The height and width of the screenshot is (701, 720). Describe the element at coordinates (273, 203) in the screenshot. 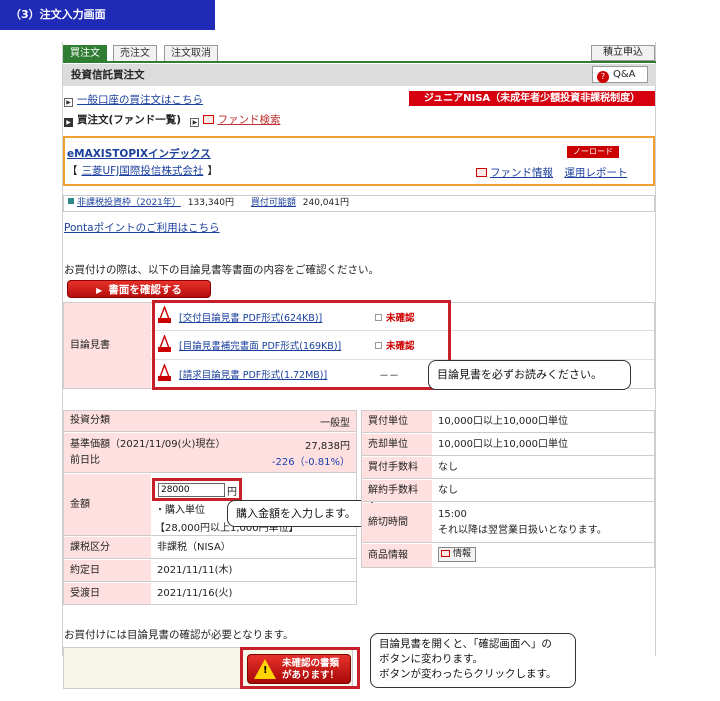

I see `buyable-link: 買付可能額` at that location.